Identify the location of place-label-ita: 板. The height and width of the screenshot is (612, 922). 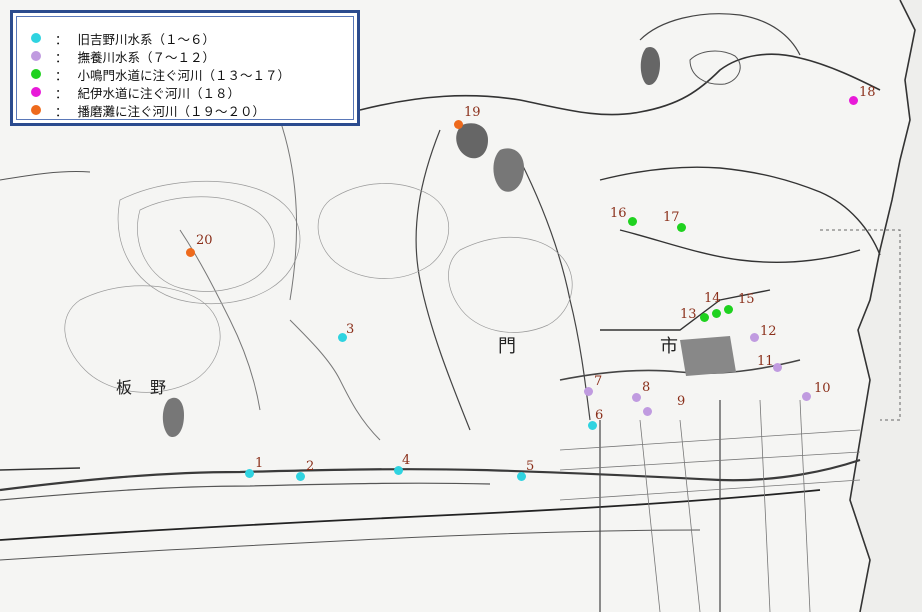
(124, 387).